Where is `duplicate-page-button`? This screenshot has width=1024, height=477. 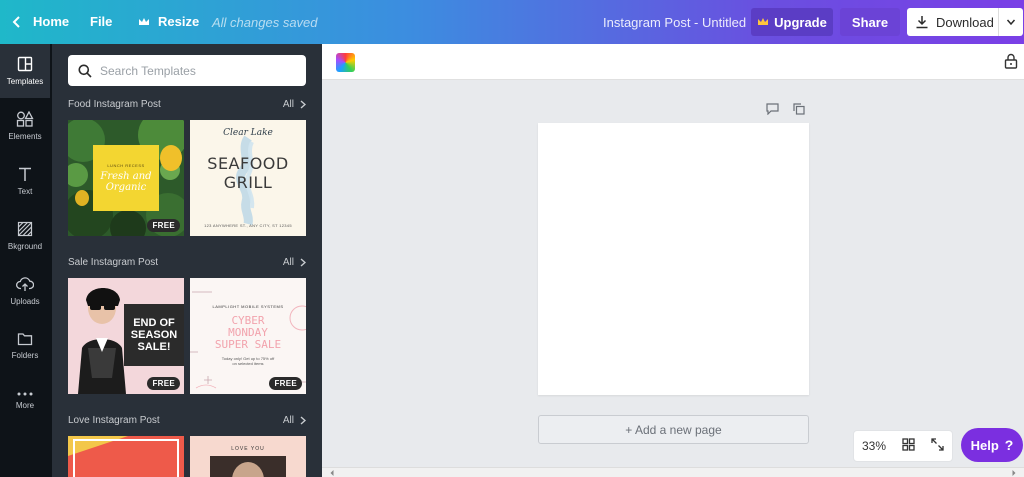
duplicate-page-button is located at coordinates (799, 111).